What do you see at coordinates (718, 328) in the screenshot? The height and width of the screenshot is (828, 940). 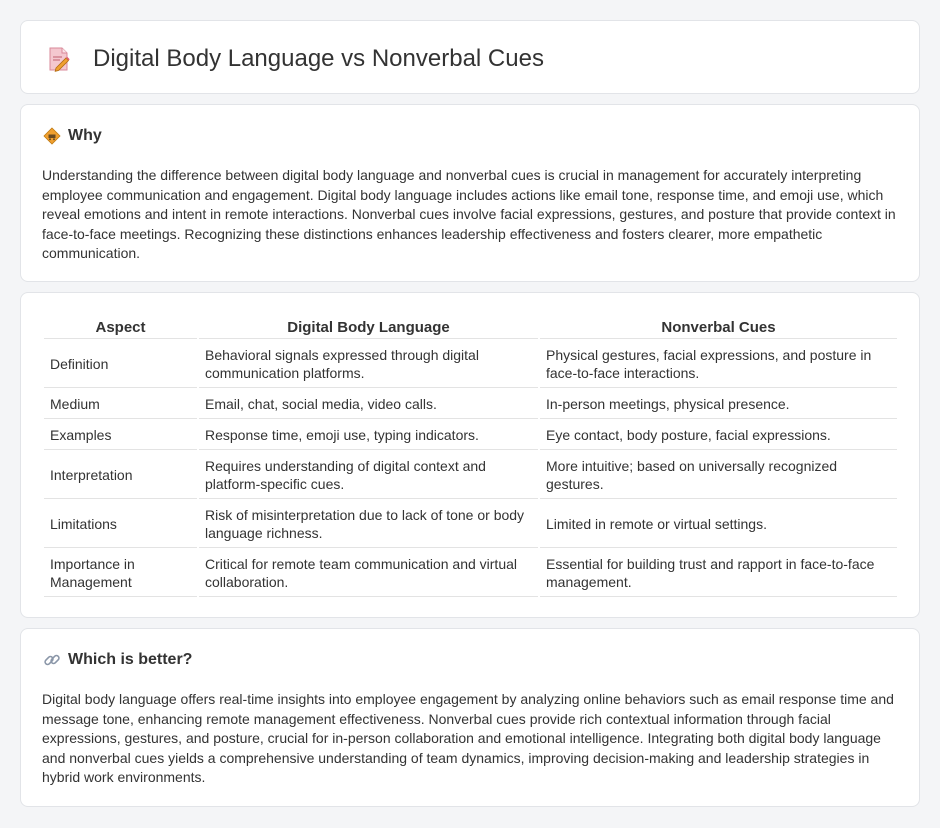 I see `header-nonverbal-cues: Nonverbal Cues` at bounding box center [718, 328].